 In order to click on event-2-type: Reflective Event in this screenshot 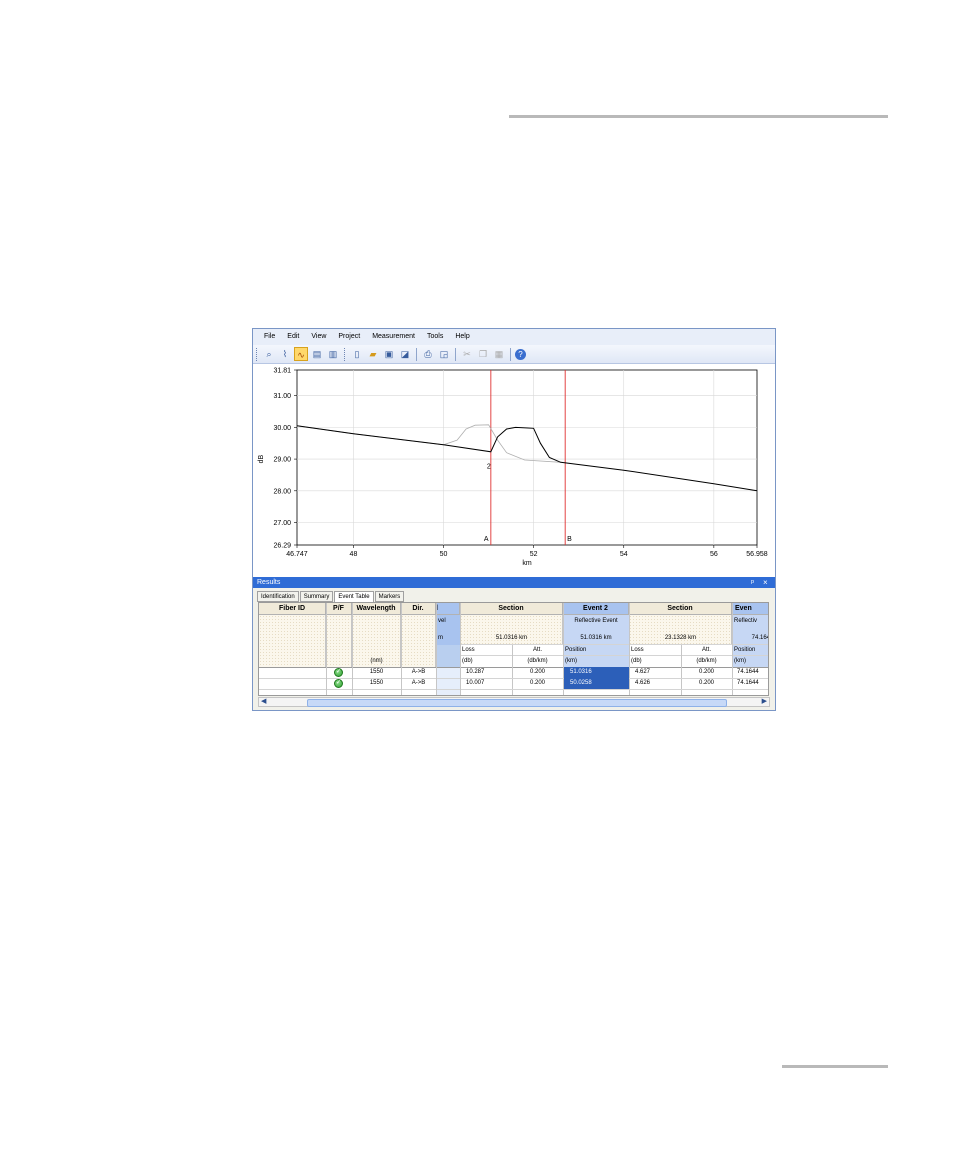, I will do `click(596, 621)`.